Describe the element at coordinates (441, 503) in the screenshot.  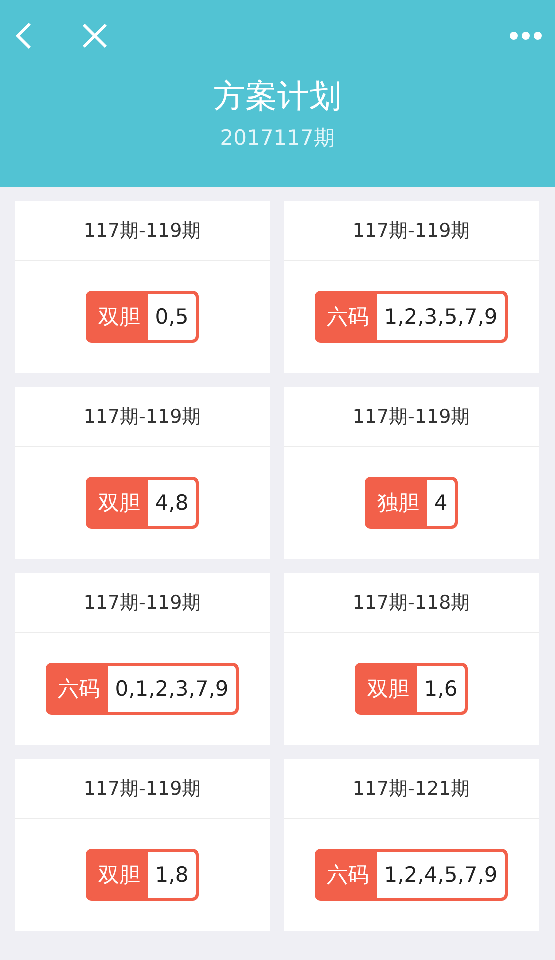
I see `plan-numbers: 4` at that location.